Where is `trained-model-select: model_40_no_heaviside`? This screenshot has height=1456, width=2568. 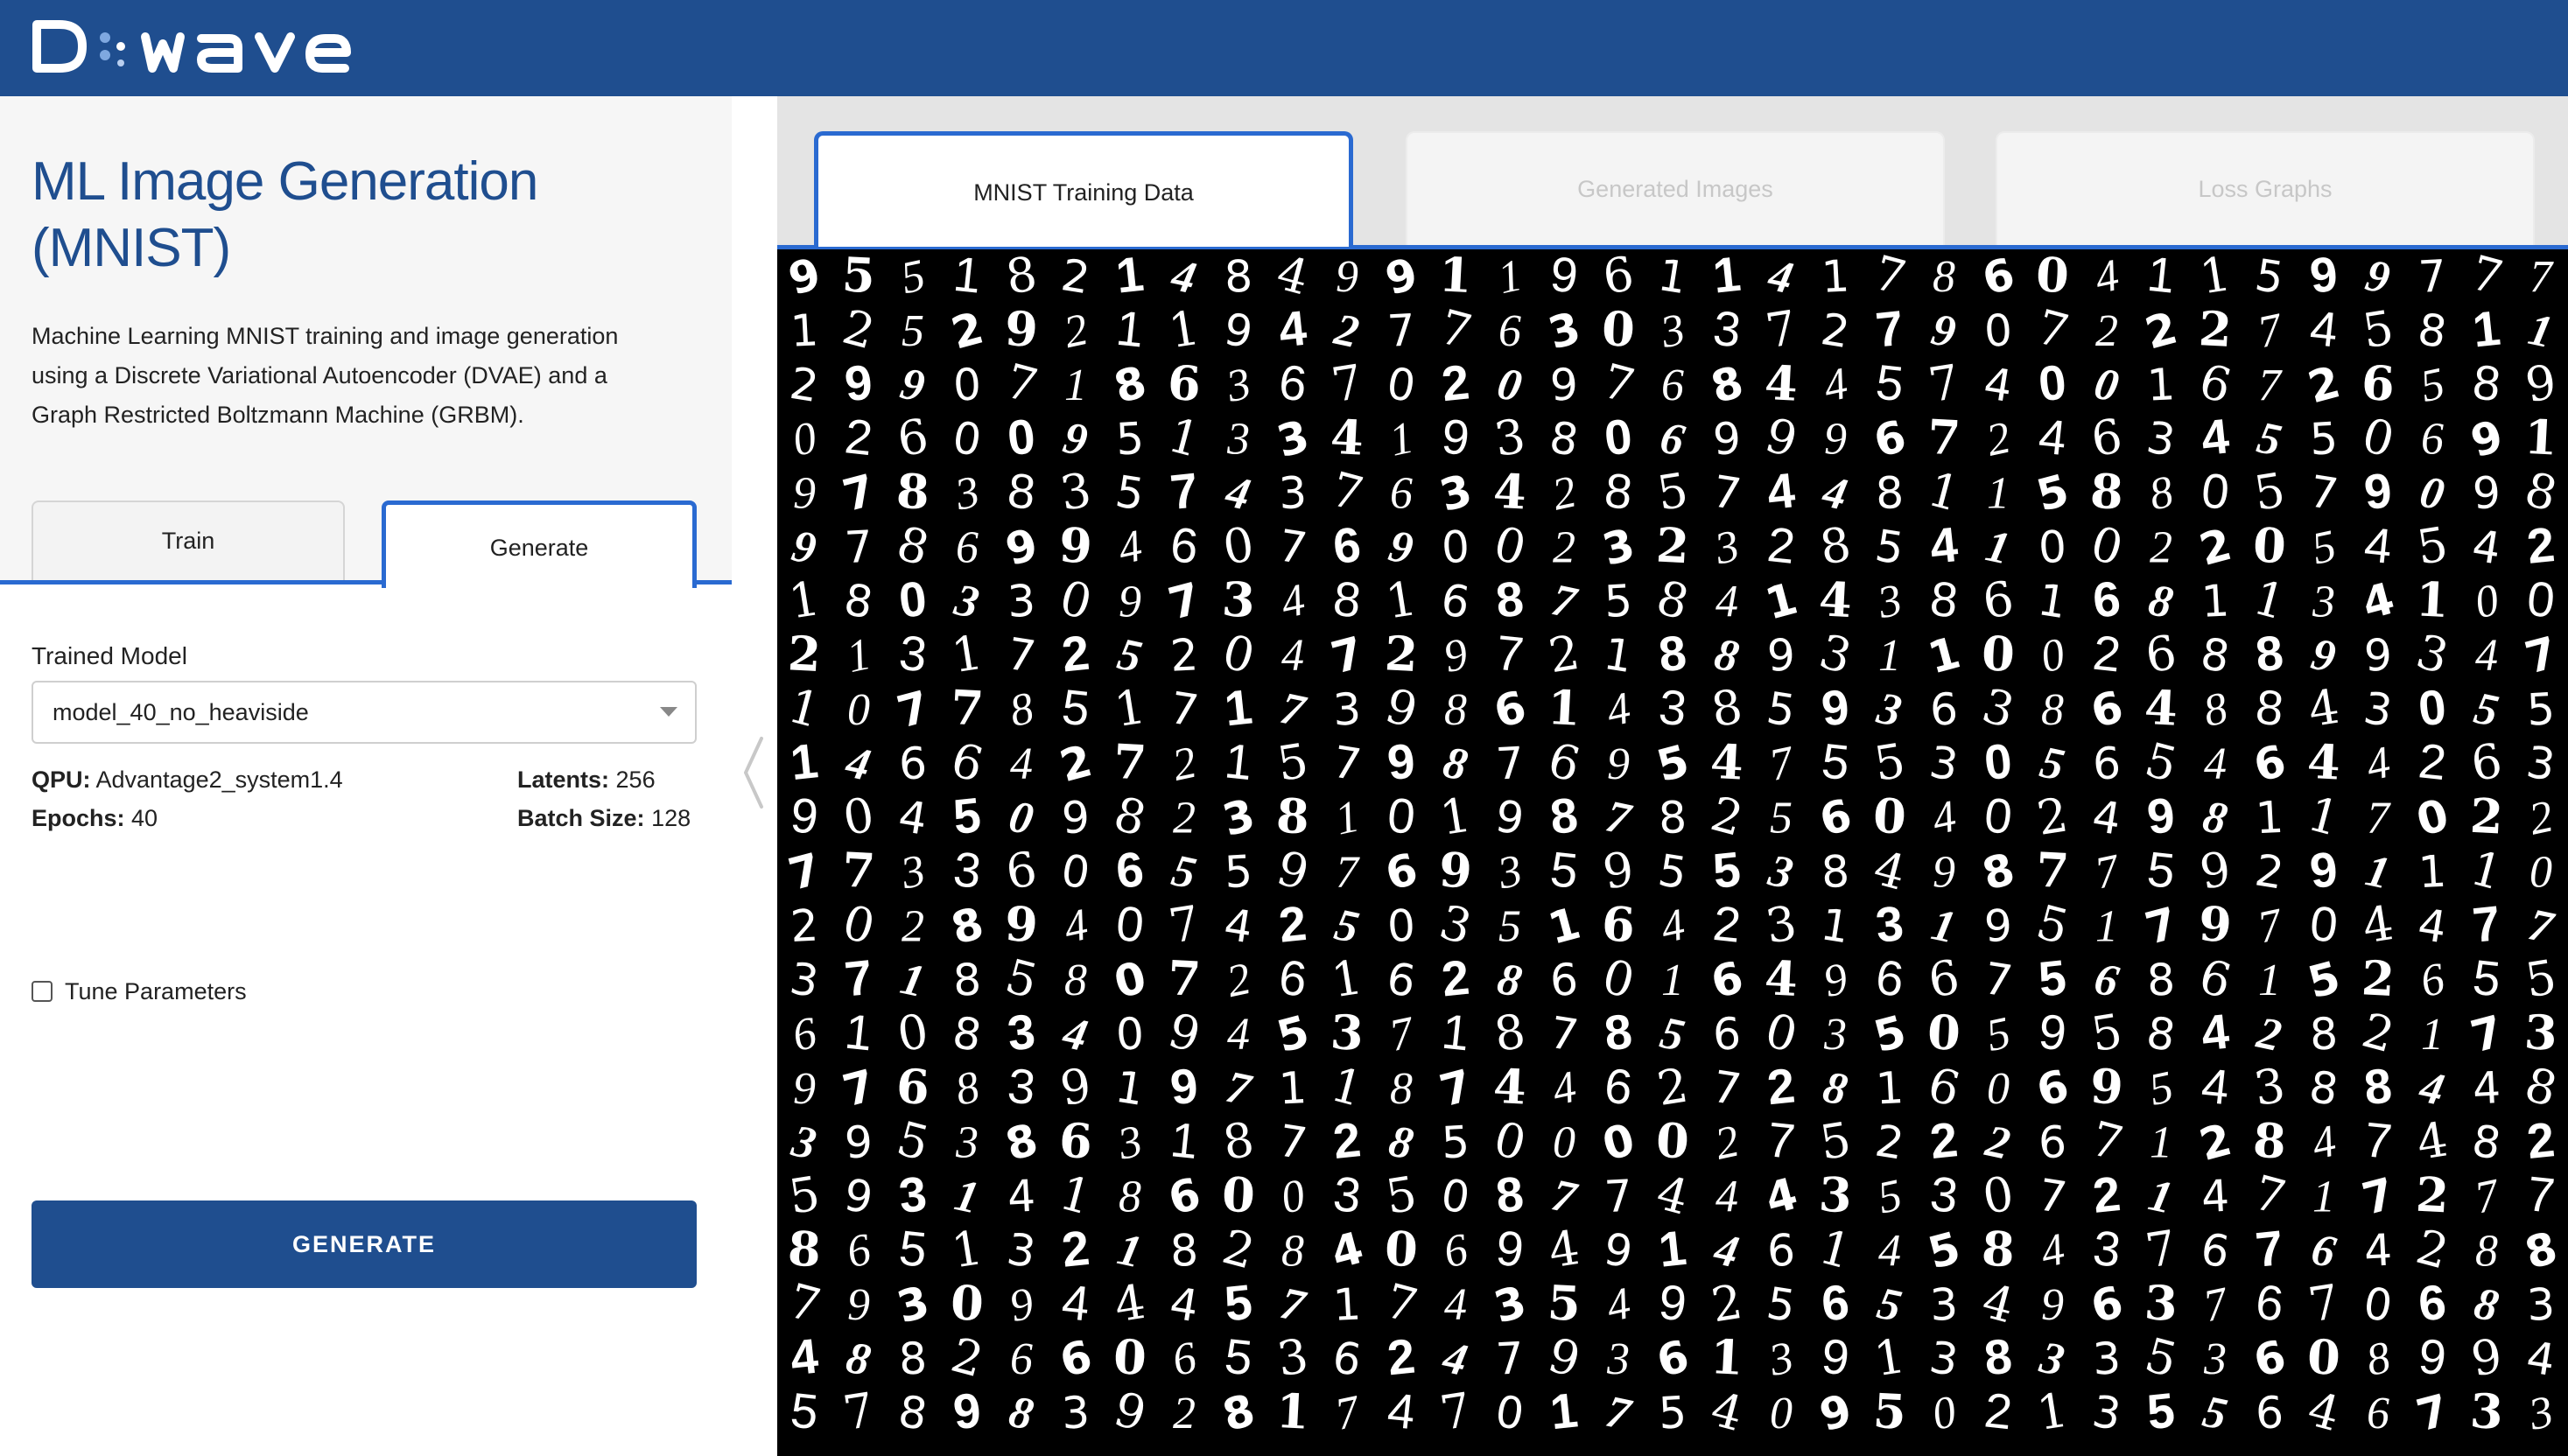
trained-model-select: model_40_no_heaviside is located at coordinates (364, 712).